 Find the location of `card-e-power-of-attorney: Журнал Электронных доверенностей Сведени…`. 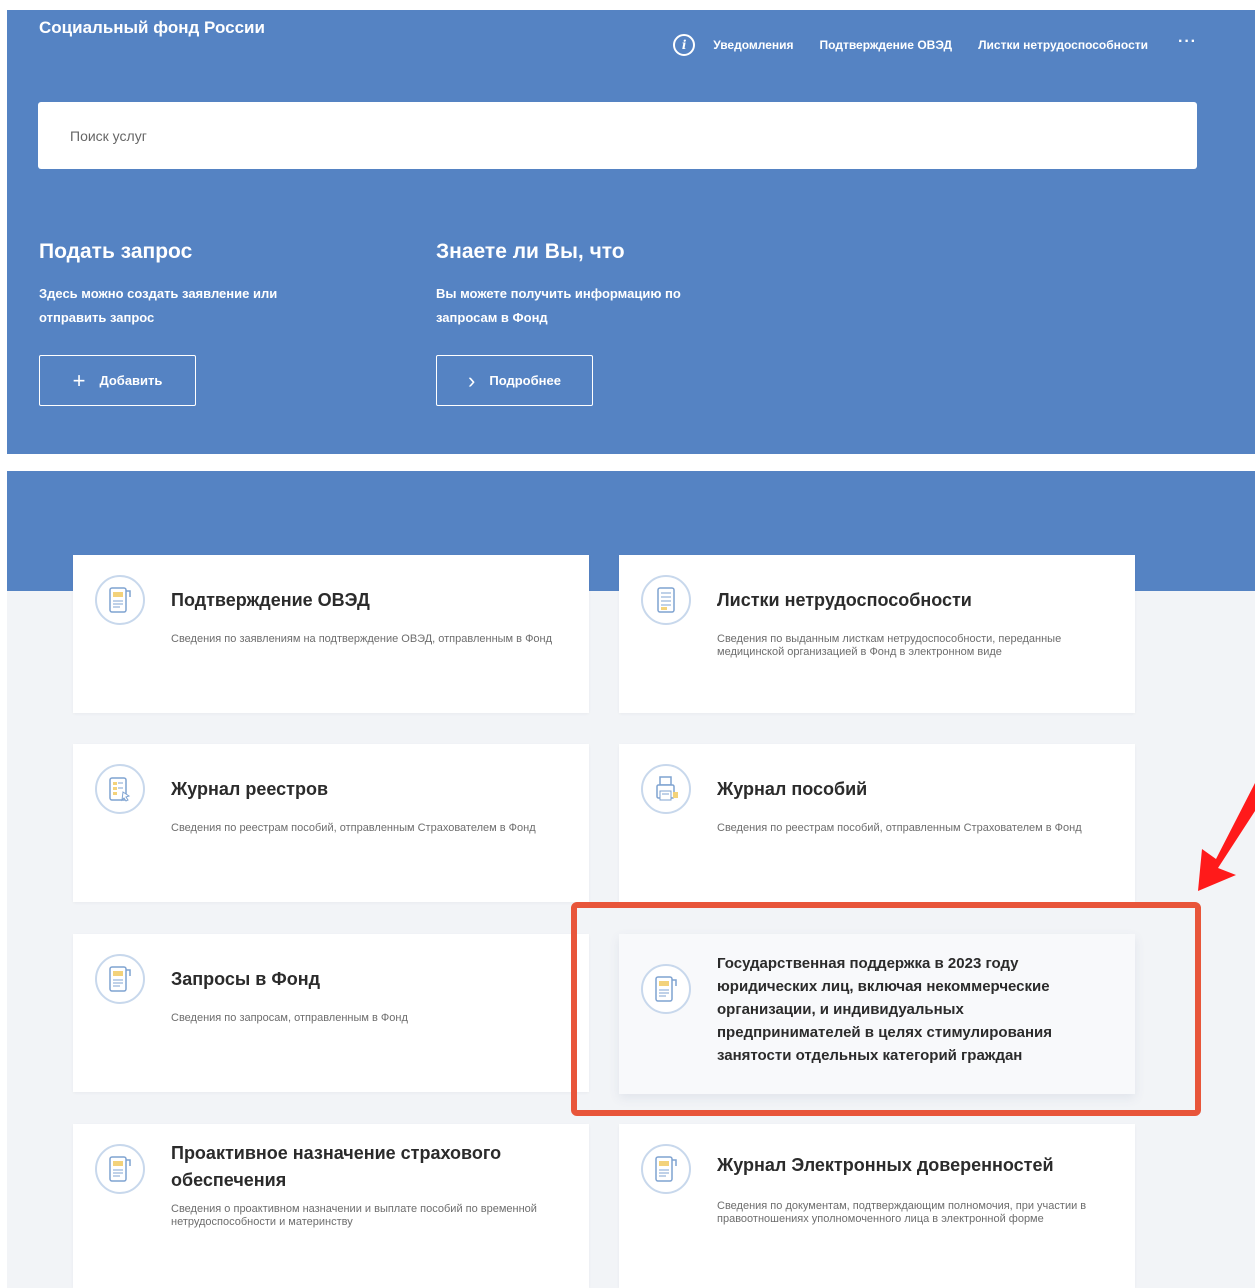

card-e-power-of-attorney: Журнал Электронных доверенностей Сведени… is located at coordinates (877, 1206).